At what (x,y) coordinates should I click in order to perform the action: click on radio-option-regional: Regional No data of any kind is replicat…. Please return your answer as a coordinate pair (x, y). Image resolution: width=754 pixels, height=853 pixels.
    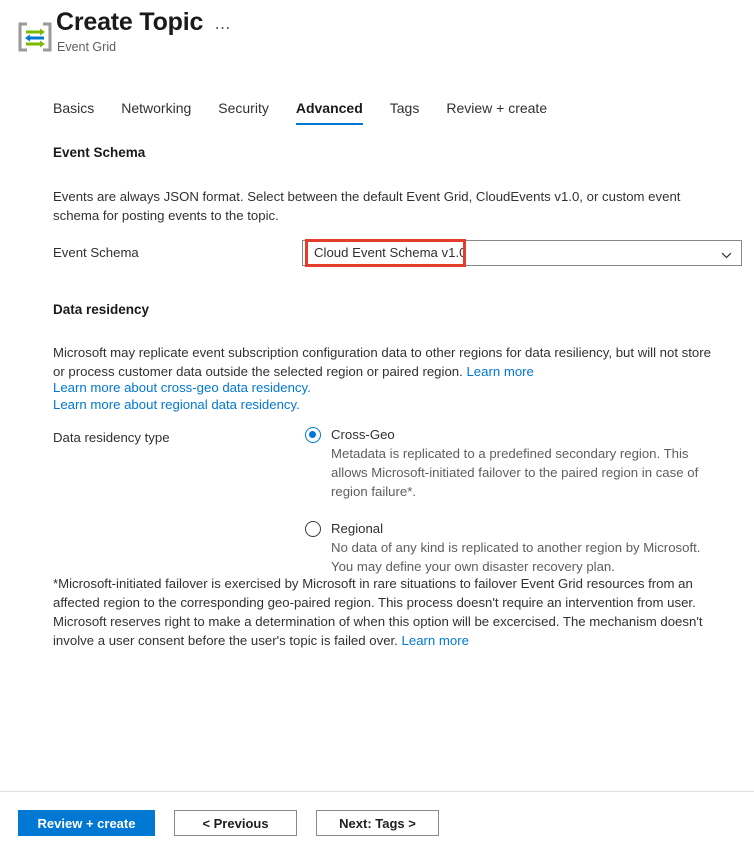
    Looking at the image, I should click on (515, 547).